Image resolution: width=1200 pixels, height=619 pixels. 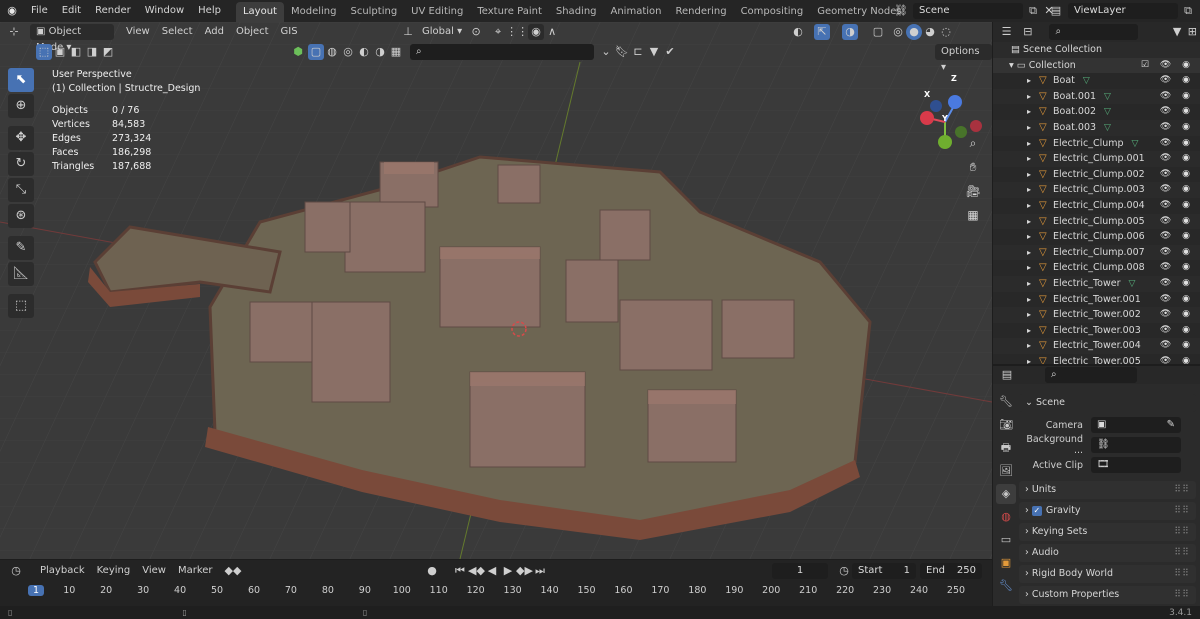 What do you see at coordinates (1107, 403) in the screenshot?
I see `scene-panel-header: ⌄ Scene` at bounding box center [1107, 403].